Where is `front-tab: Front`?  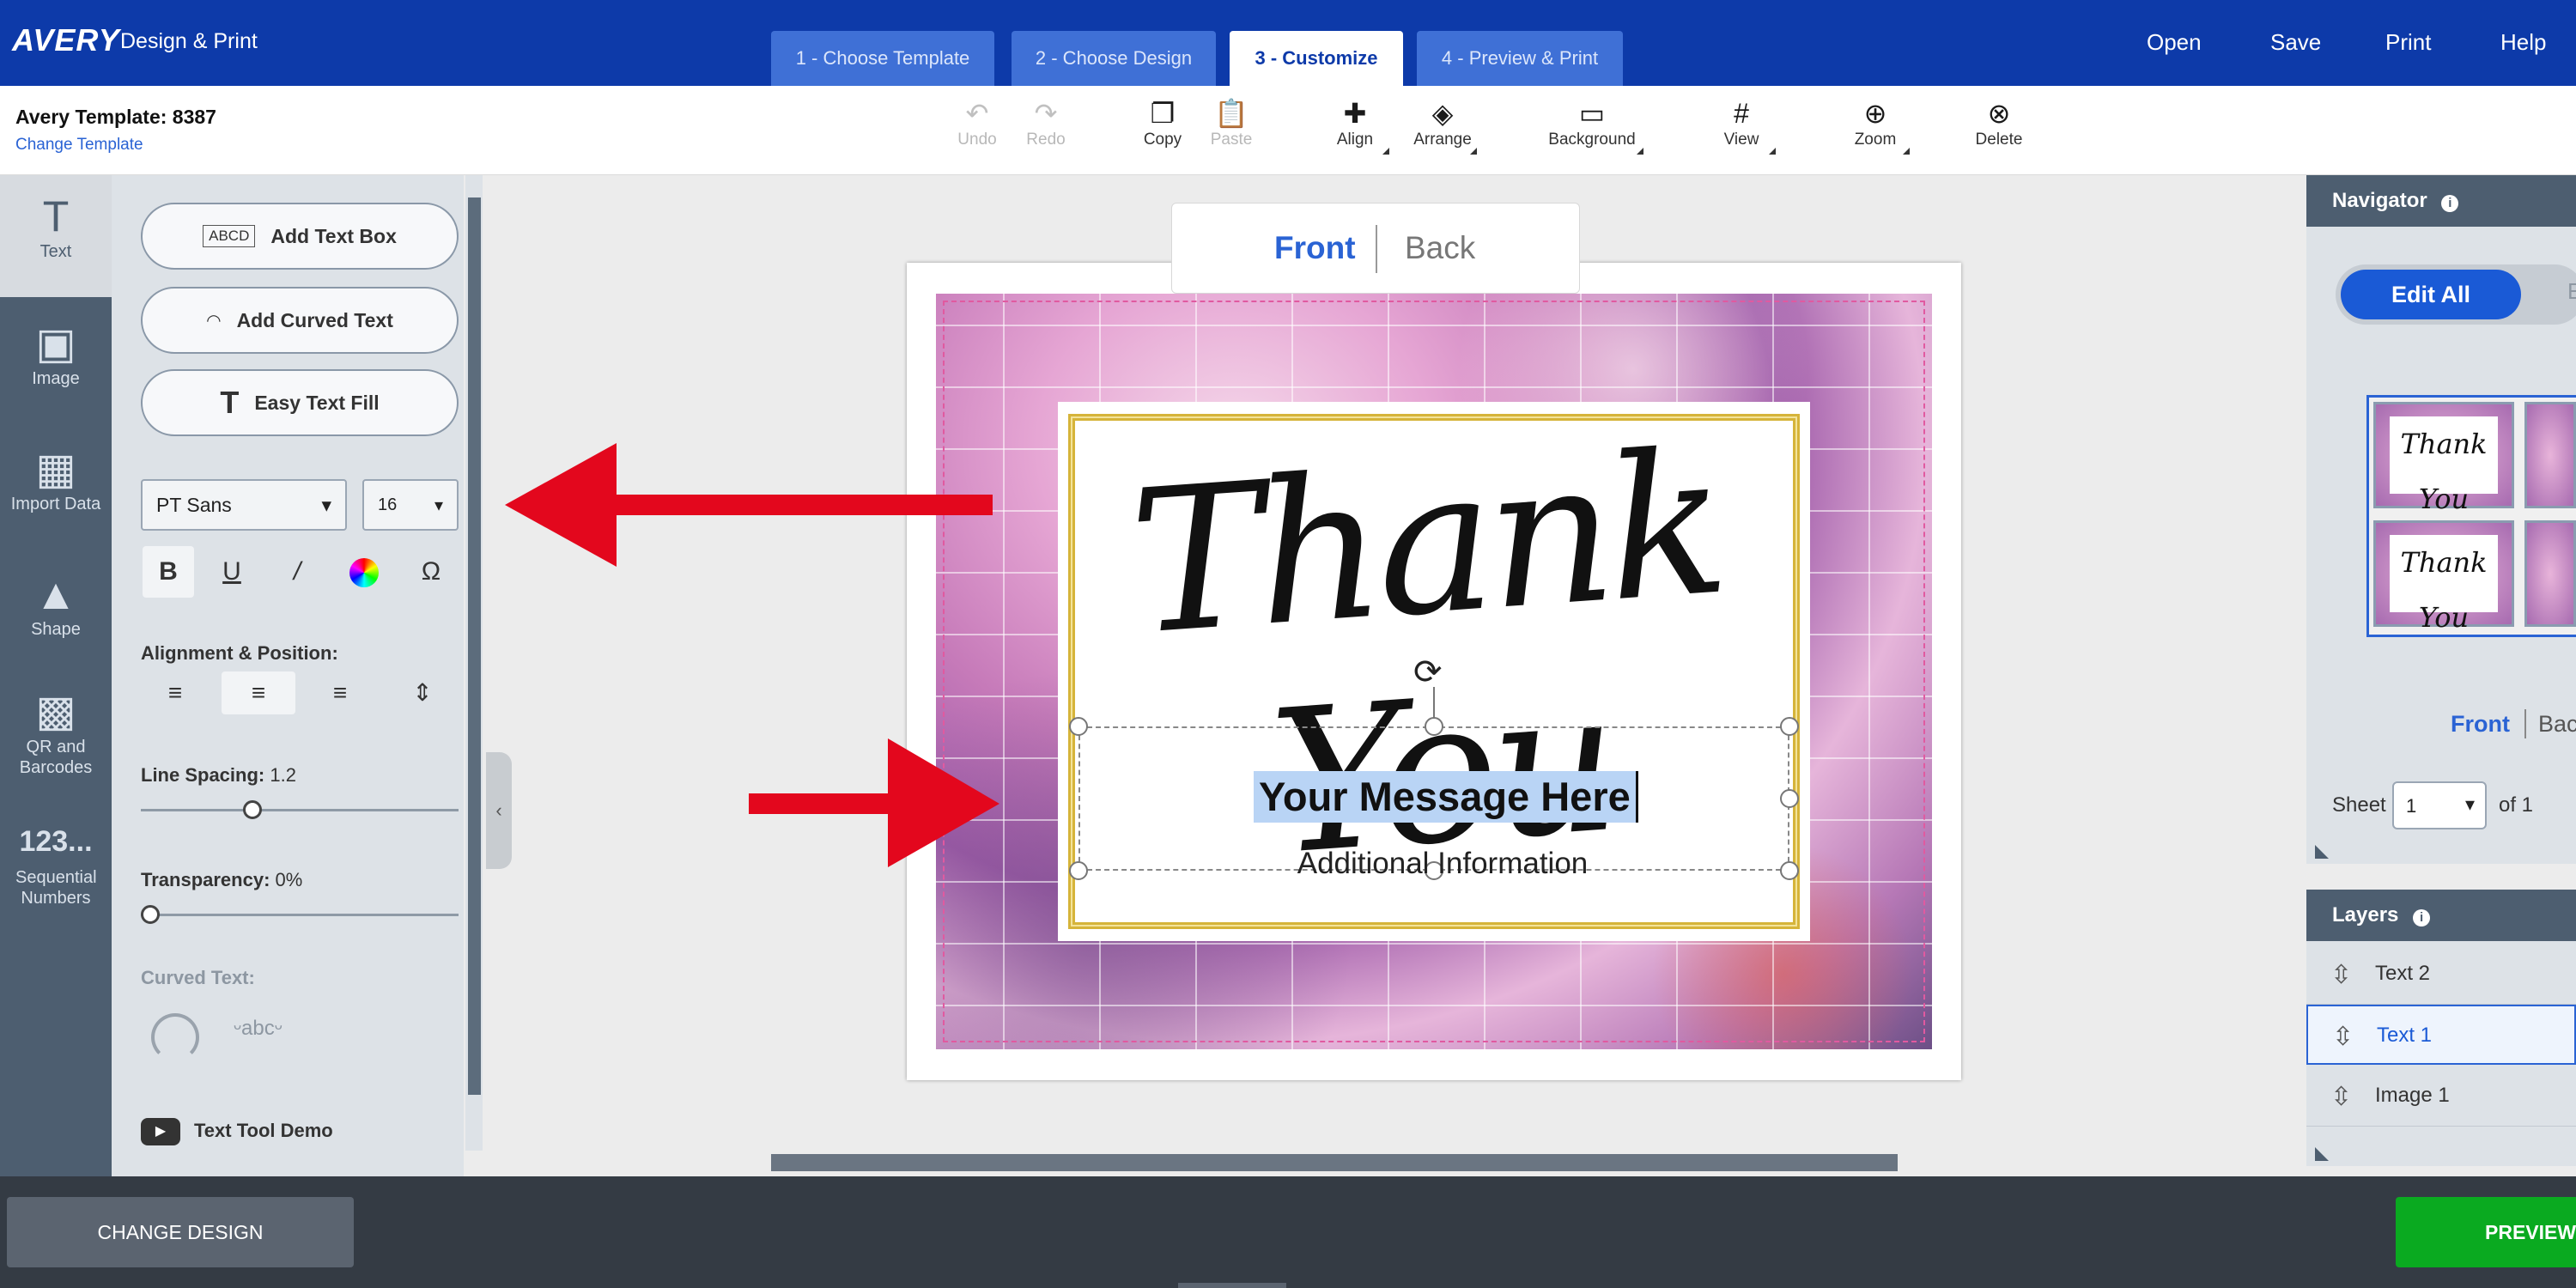
front-tab: Front is located at coordinates (1315, 248).